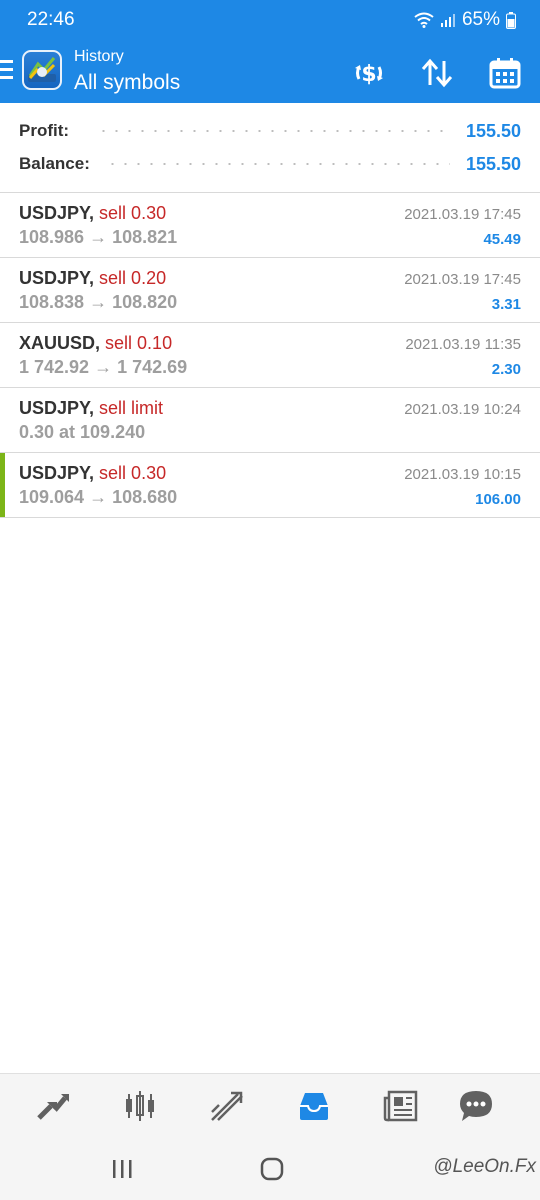  Describe the element at coordinates (44, 130) in the screenshot. I see `profit-label: Profit:` at that location.